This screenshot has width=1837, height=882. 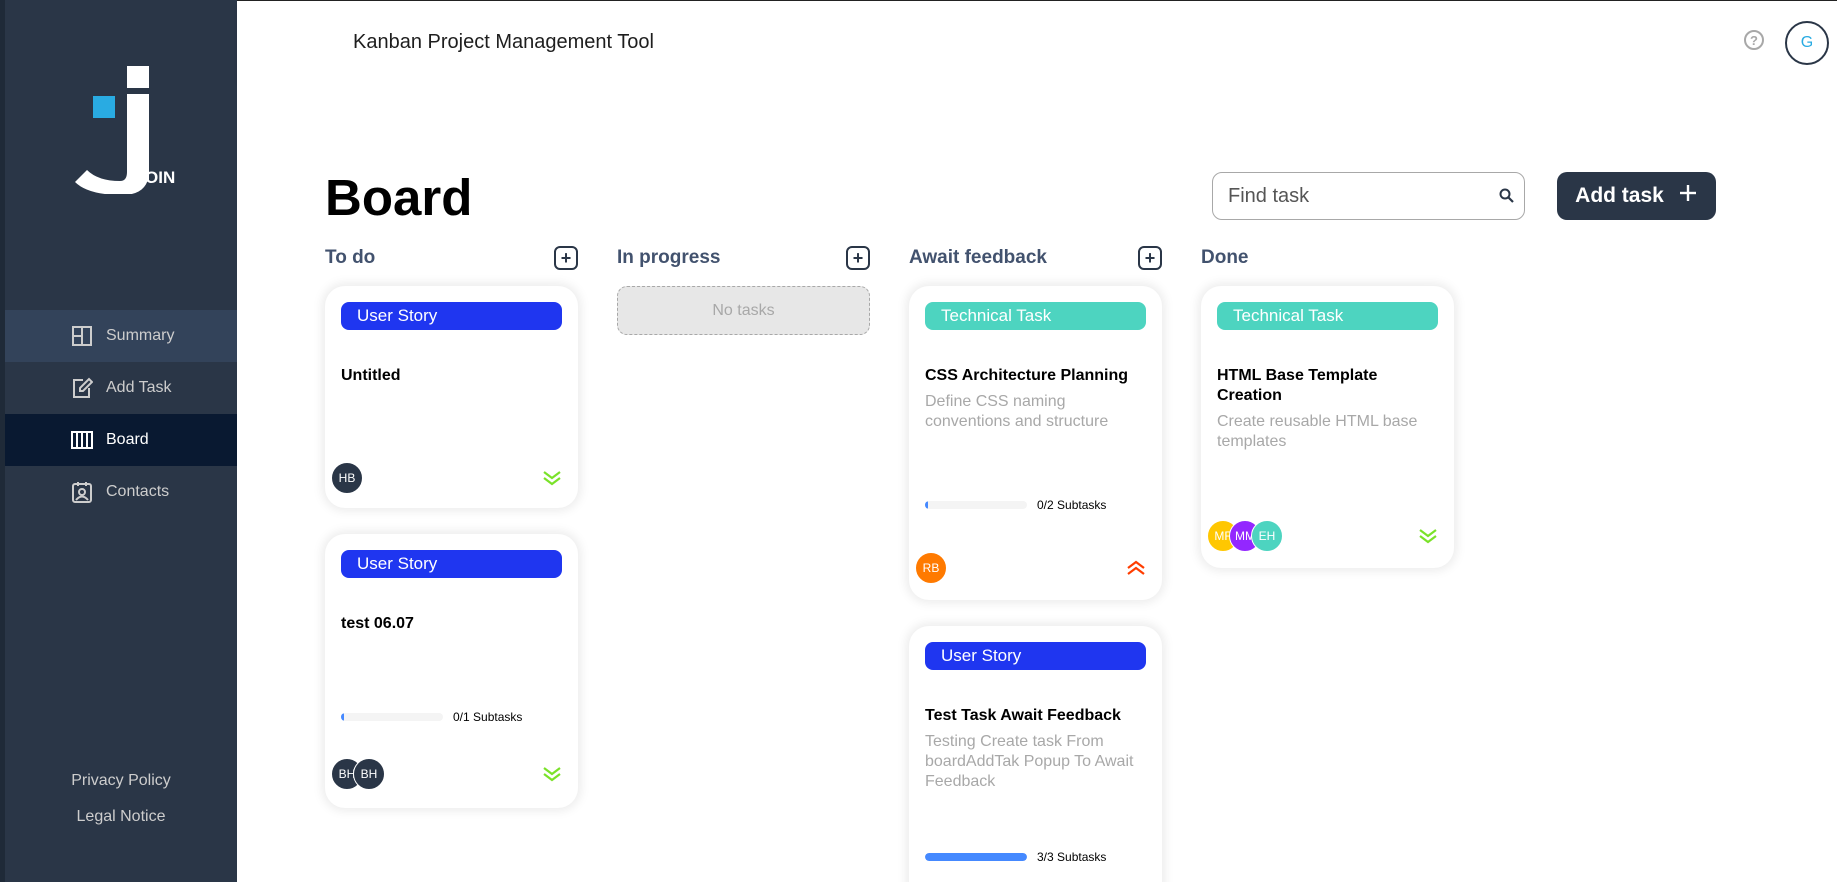 What do you see at coordinates (1688, 196) in the screenshot?
I see `plus-icon` at bounding box center [1688, 196].